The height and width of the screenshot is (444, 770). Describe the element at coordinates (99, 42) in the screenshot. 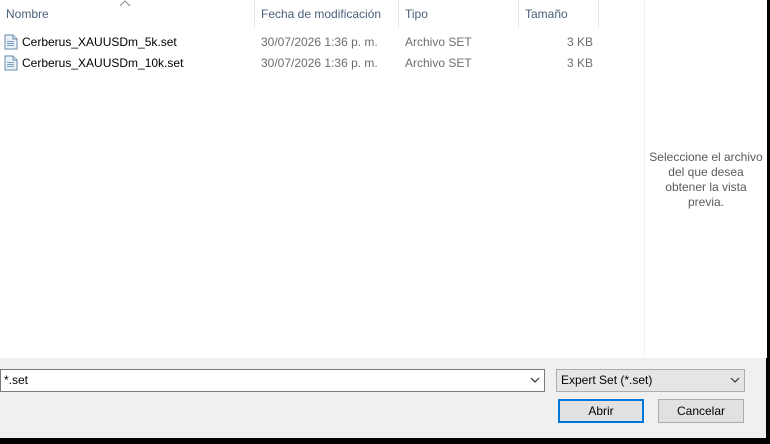

I see `file-name: Cerberus_XAUUSDm_5k.set` at that location.